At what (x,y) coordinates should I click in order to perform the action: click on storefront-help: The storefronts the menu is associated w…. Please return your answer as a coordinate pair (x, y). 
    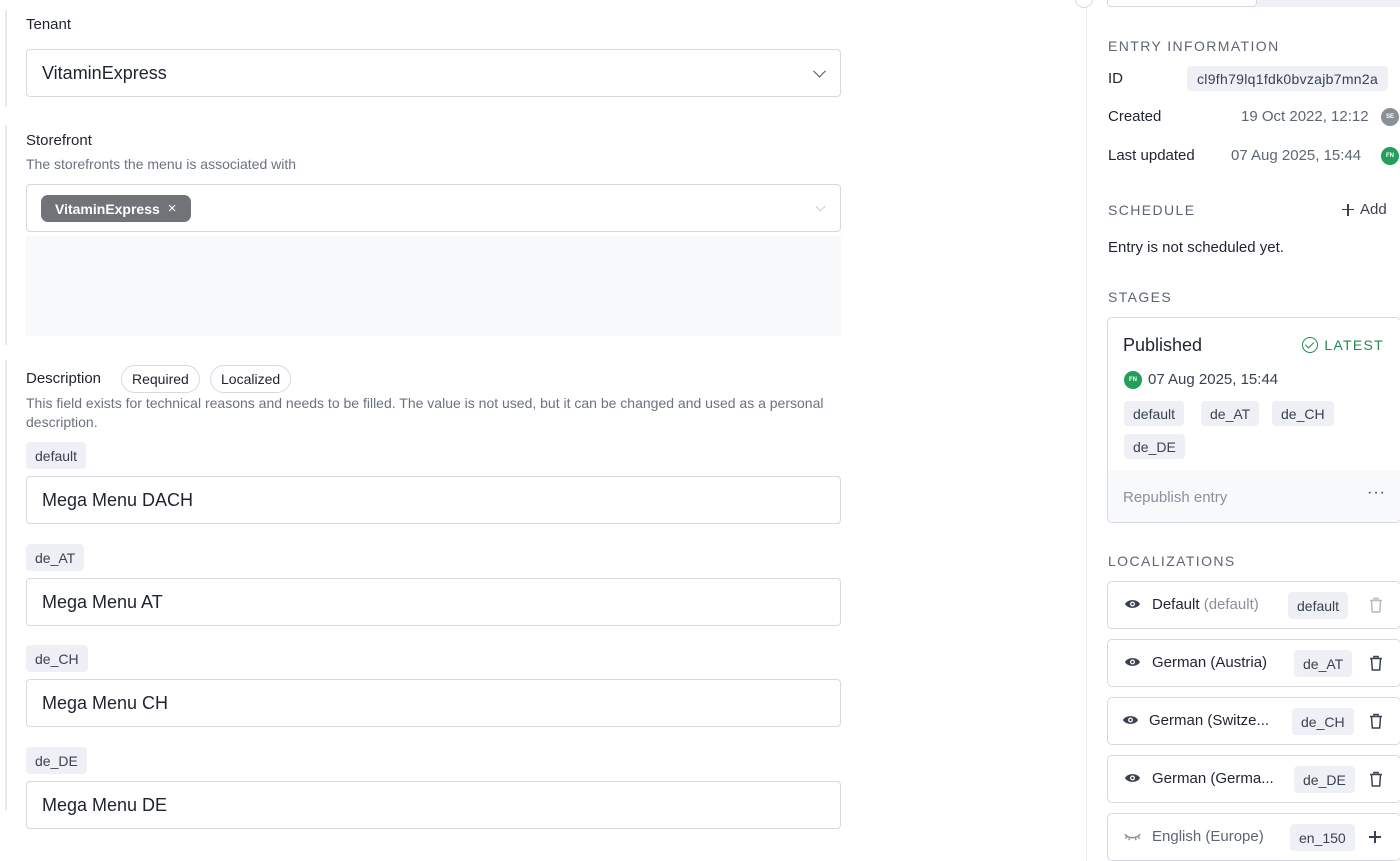
    Looking at the image, I should click on (161, 164).